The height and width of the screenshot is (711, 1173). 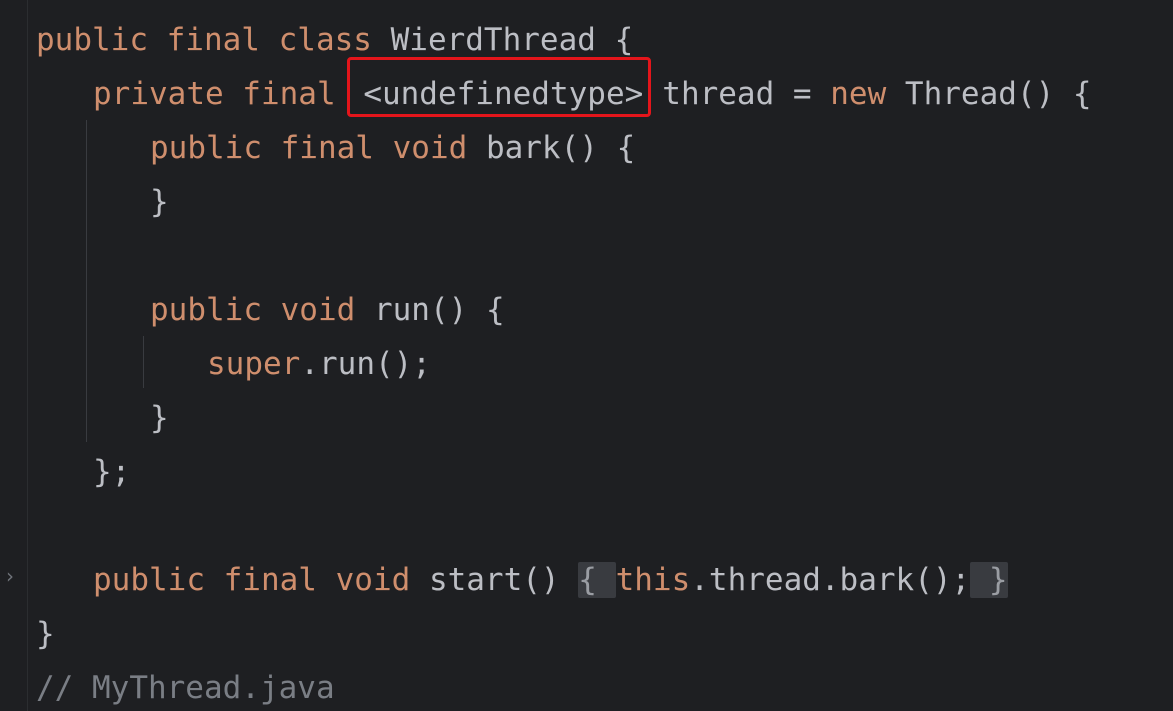 What do you see at coordinates (830, 580) in the screenshot?
I see `code-text: .thread.bark();` at bounding box center [830, 580].